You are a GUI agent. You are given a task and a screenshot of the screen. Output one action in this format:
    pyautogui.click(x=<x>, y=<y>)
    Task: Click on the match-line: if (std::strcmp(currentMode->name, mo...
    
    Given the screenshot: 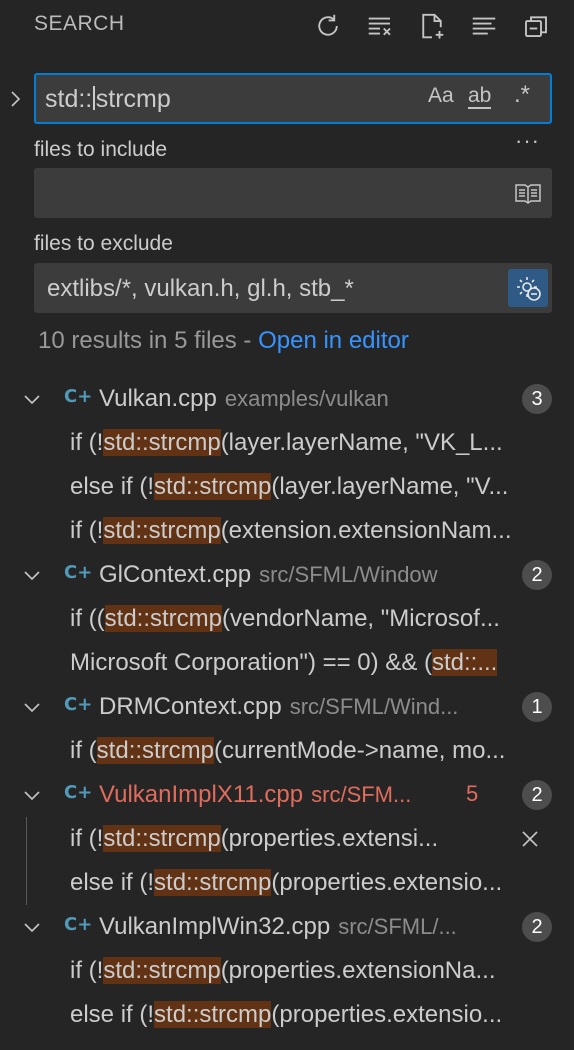 What is the action you would take?
    pyautogui.click(x=322, y=751)
    